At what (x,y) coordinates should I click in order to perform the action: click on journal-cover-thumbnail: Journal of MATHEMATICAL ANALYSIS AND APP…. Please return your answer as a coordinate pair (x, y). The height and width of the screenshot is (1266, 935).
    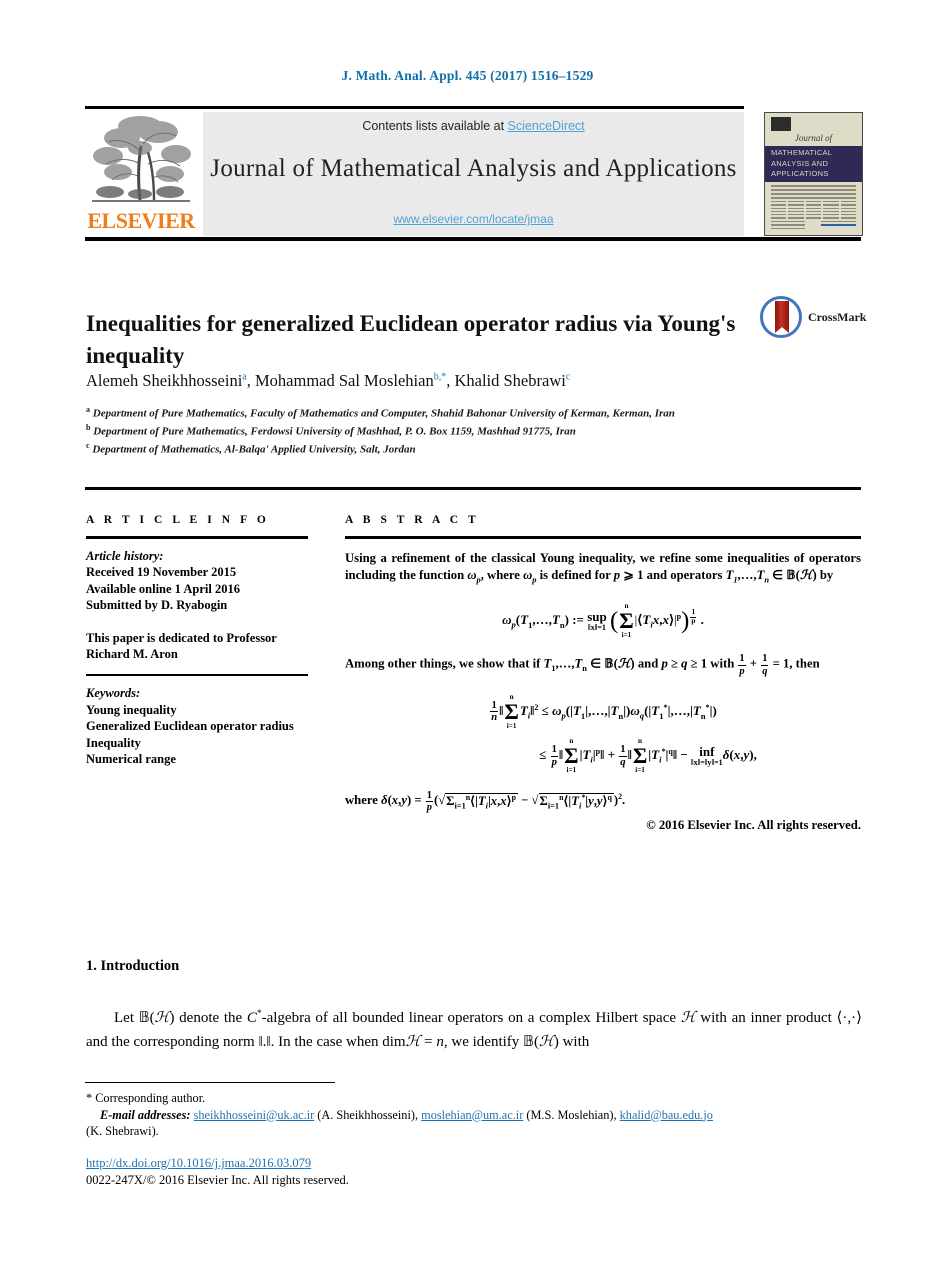
    Looking at the image, I should click on (813, 174).